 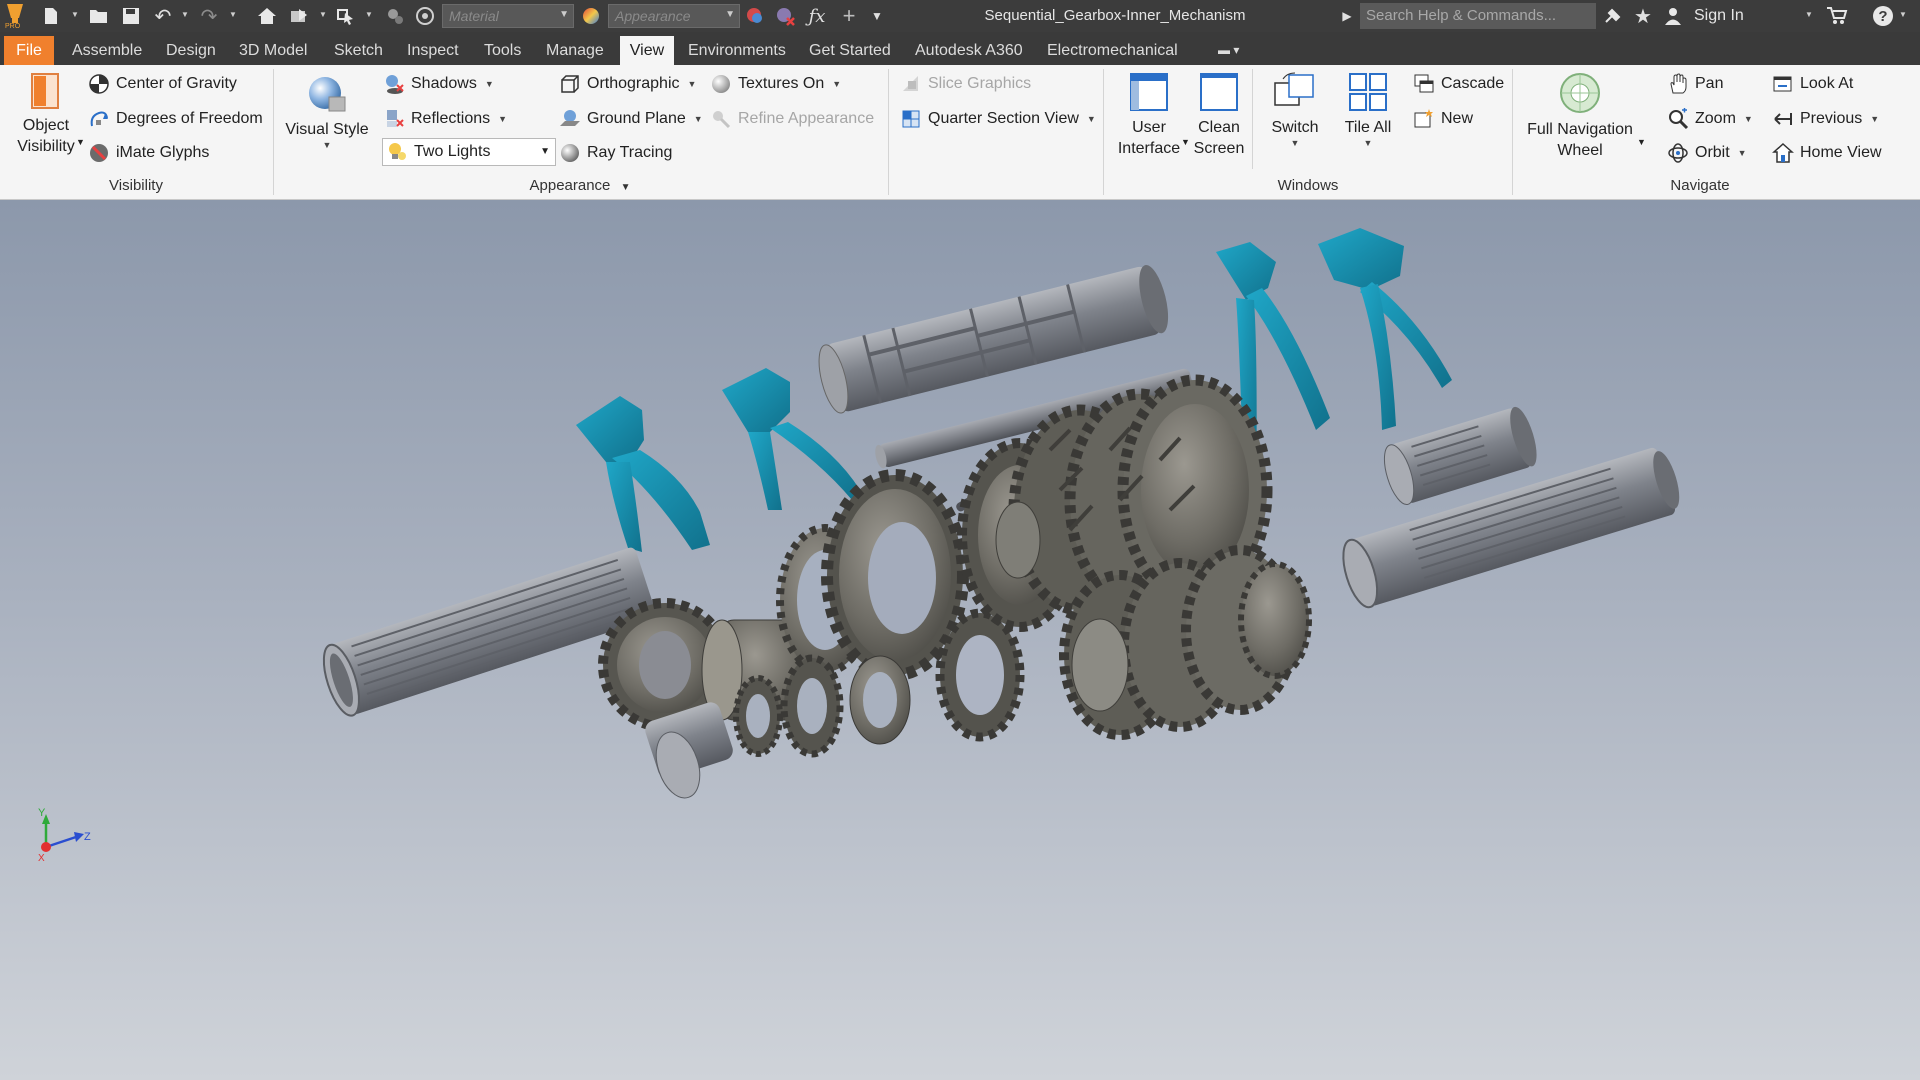 What do you see at coordinates (75, 16) in the screenshot?
I see `new-file-dropdown-icon: ▼` at bounding box center [75, 16].